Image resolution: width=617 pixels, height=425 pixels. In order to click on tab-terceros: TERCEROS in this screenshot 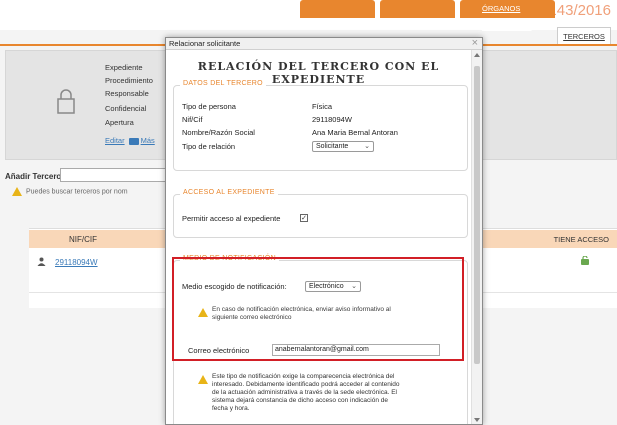, I will do `click(584, 36)`.